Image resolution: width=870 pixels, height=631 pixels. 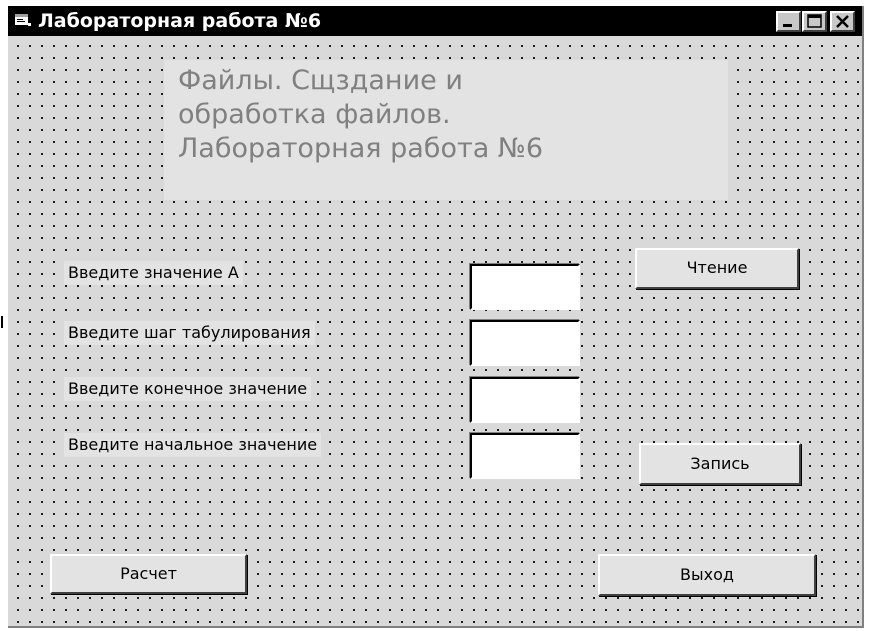 I want to click on edge-mark, so click(x=2, y=322).